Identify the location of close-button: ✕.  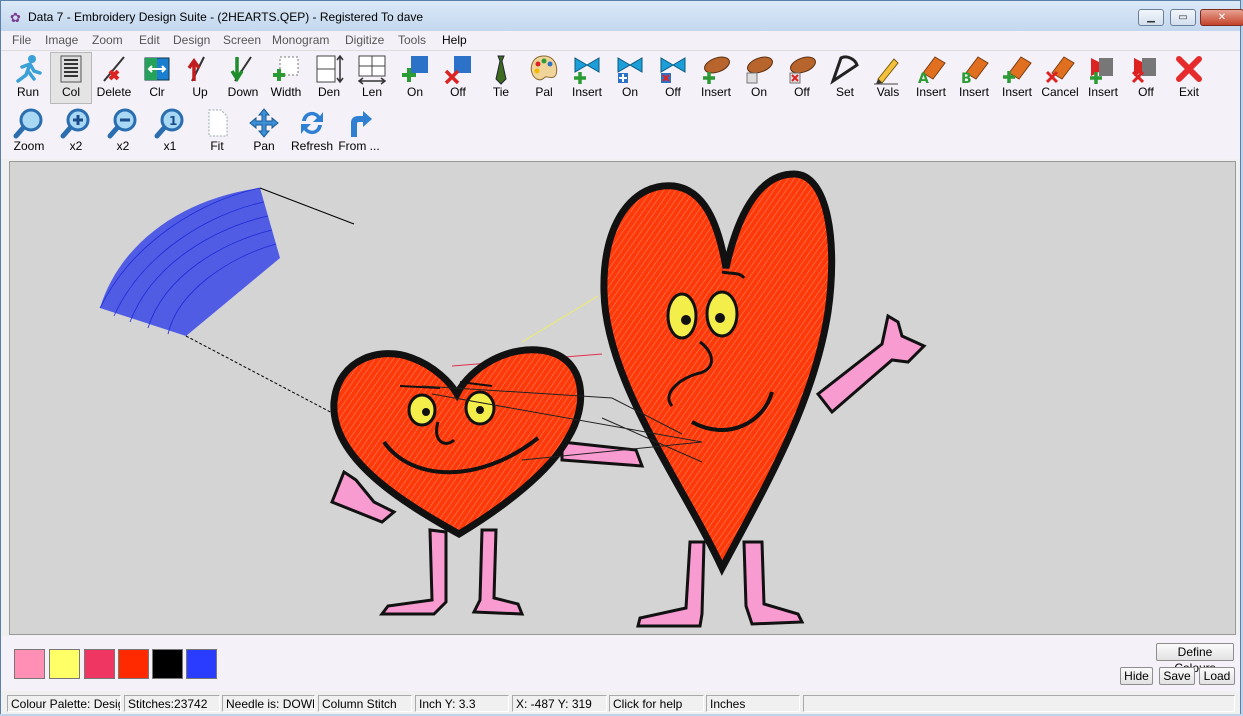
(1221, 17).